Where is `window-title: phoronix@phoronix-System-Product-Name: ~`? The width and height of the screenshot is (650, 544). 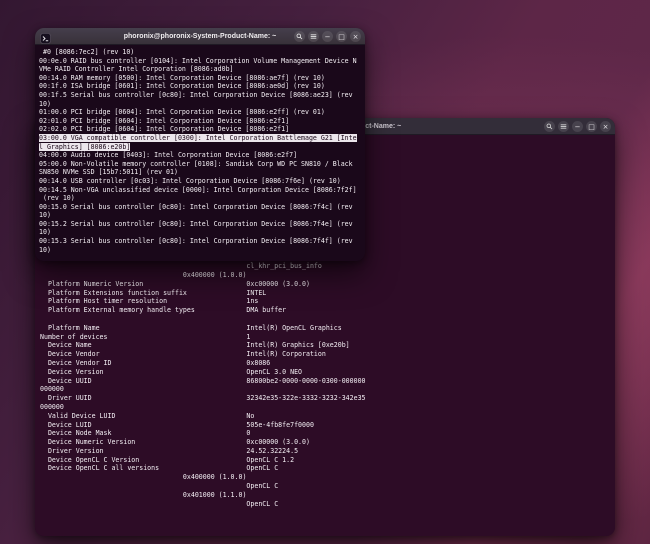
window-title: phoronix@phoronix-System-Product-Name: ~ is located at coordinates (200, 36).